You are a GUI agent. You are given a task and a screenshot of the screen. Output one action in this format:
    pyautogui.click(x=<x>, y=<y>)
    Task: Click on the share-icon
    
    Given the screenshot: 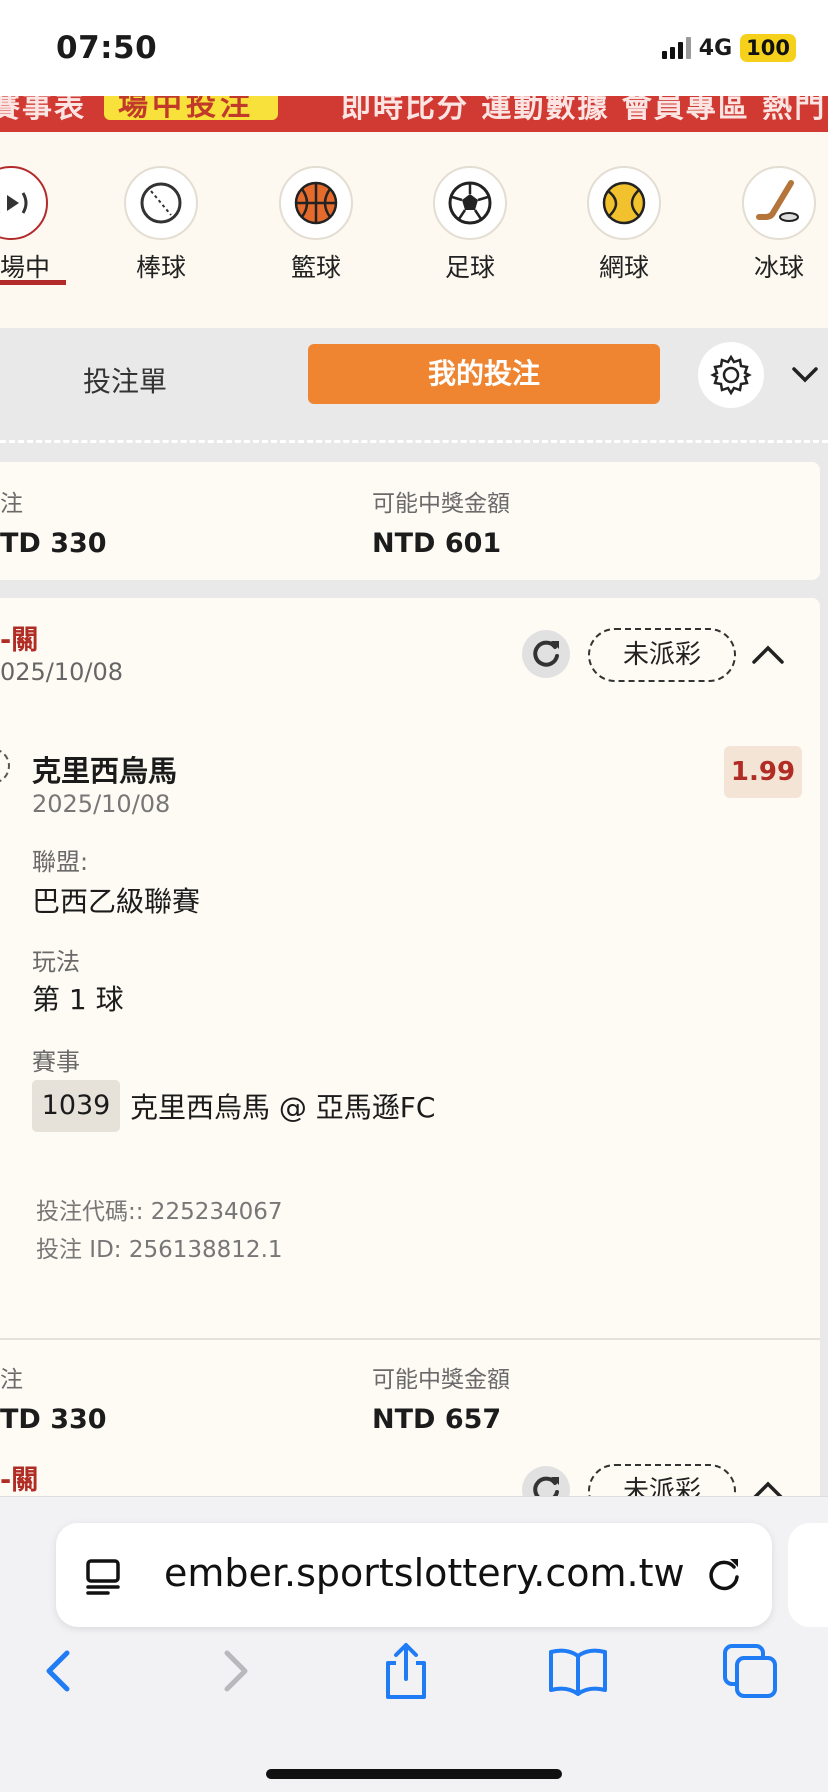 What is the action you would take?
    pyautogui.click(x=406, y=1671)
    